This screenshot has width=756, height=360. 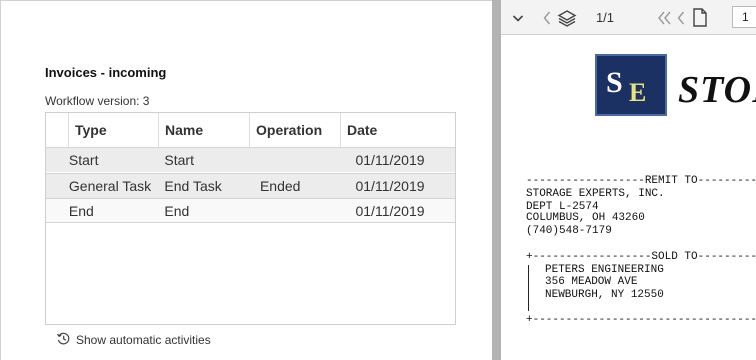 I want to click on workflow-version: Workflow version: 3, so click(x=97, y=101).